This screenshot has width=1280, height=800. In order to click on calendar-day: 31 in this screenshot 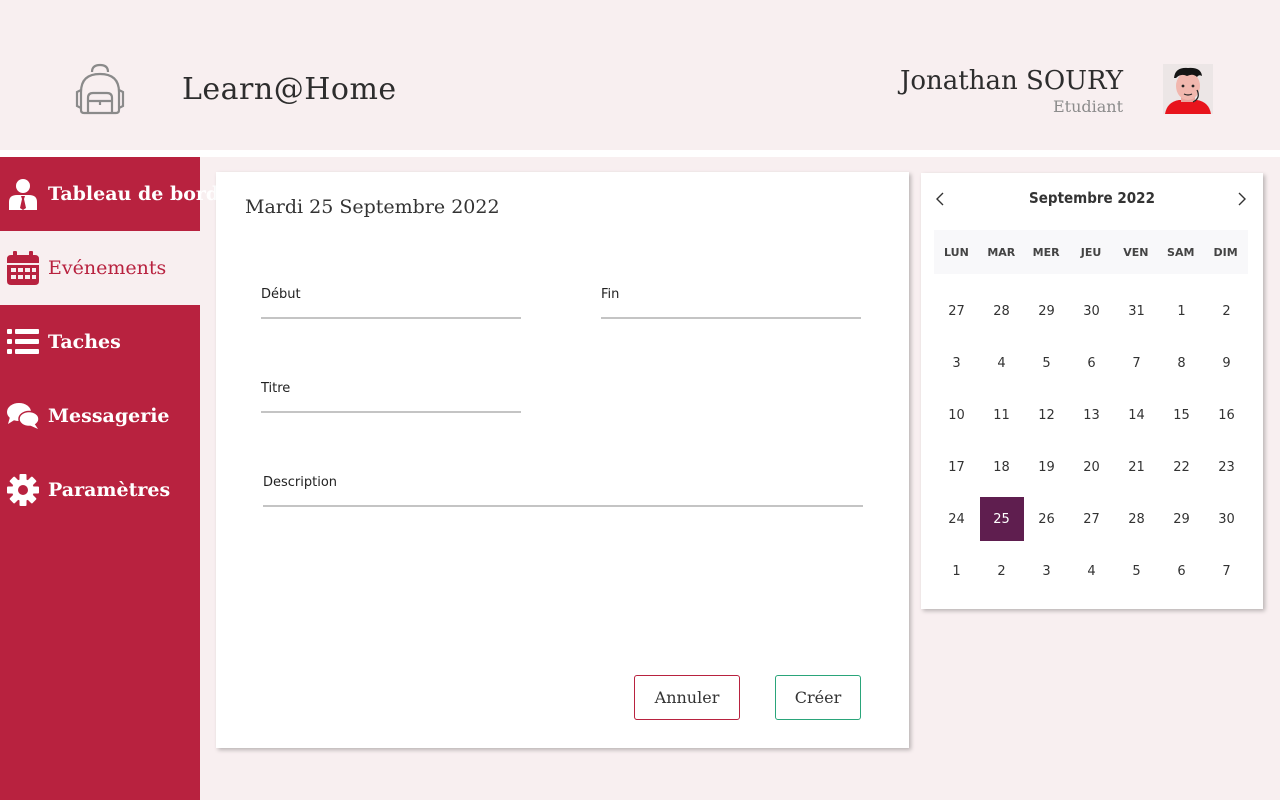, I will do `click(1136, 311)`.